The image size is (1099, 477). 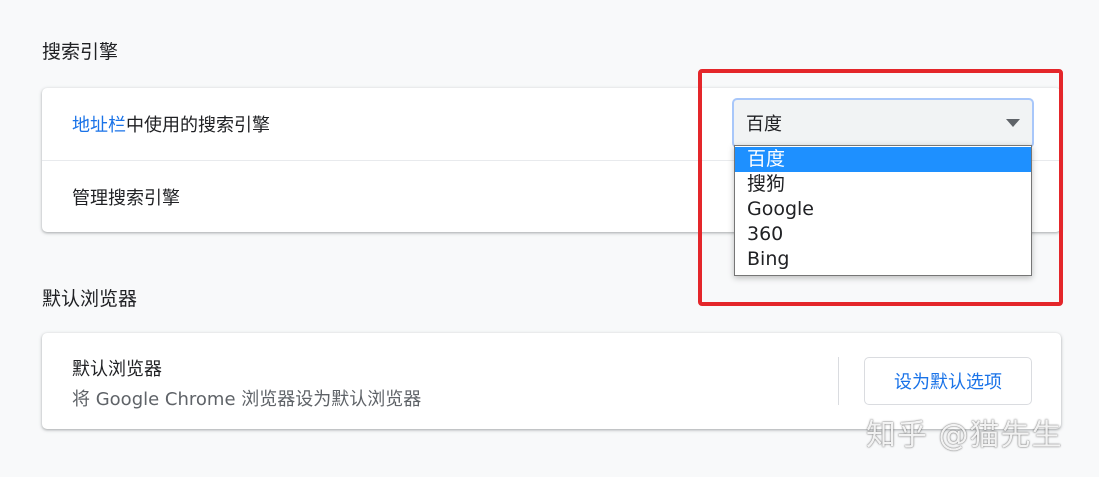 What do you see at coordinates (99, 124) in the screenshot?
I see `address-bar-link: 地址栏` at bounding box center [99, 124].